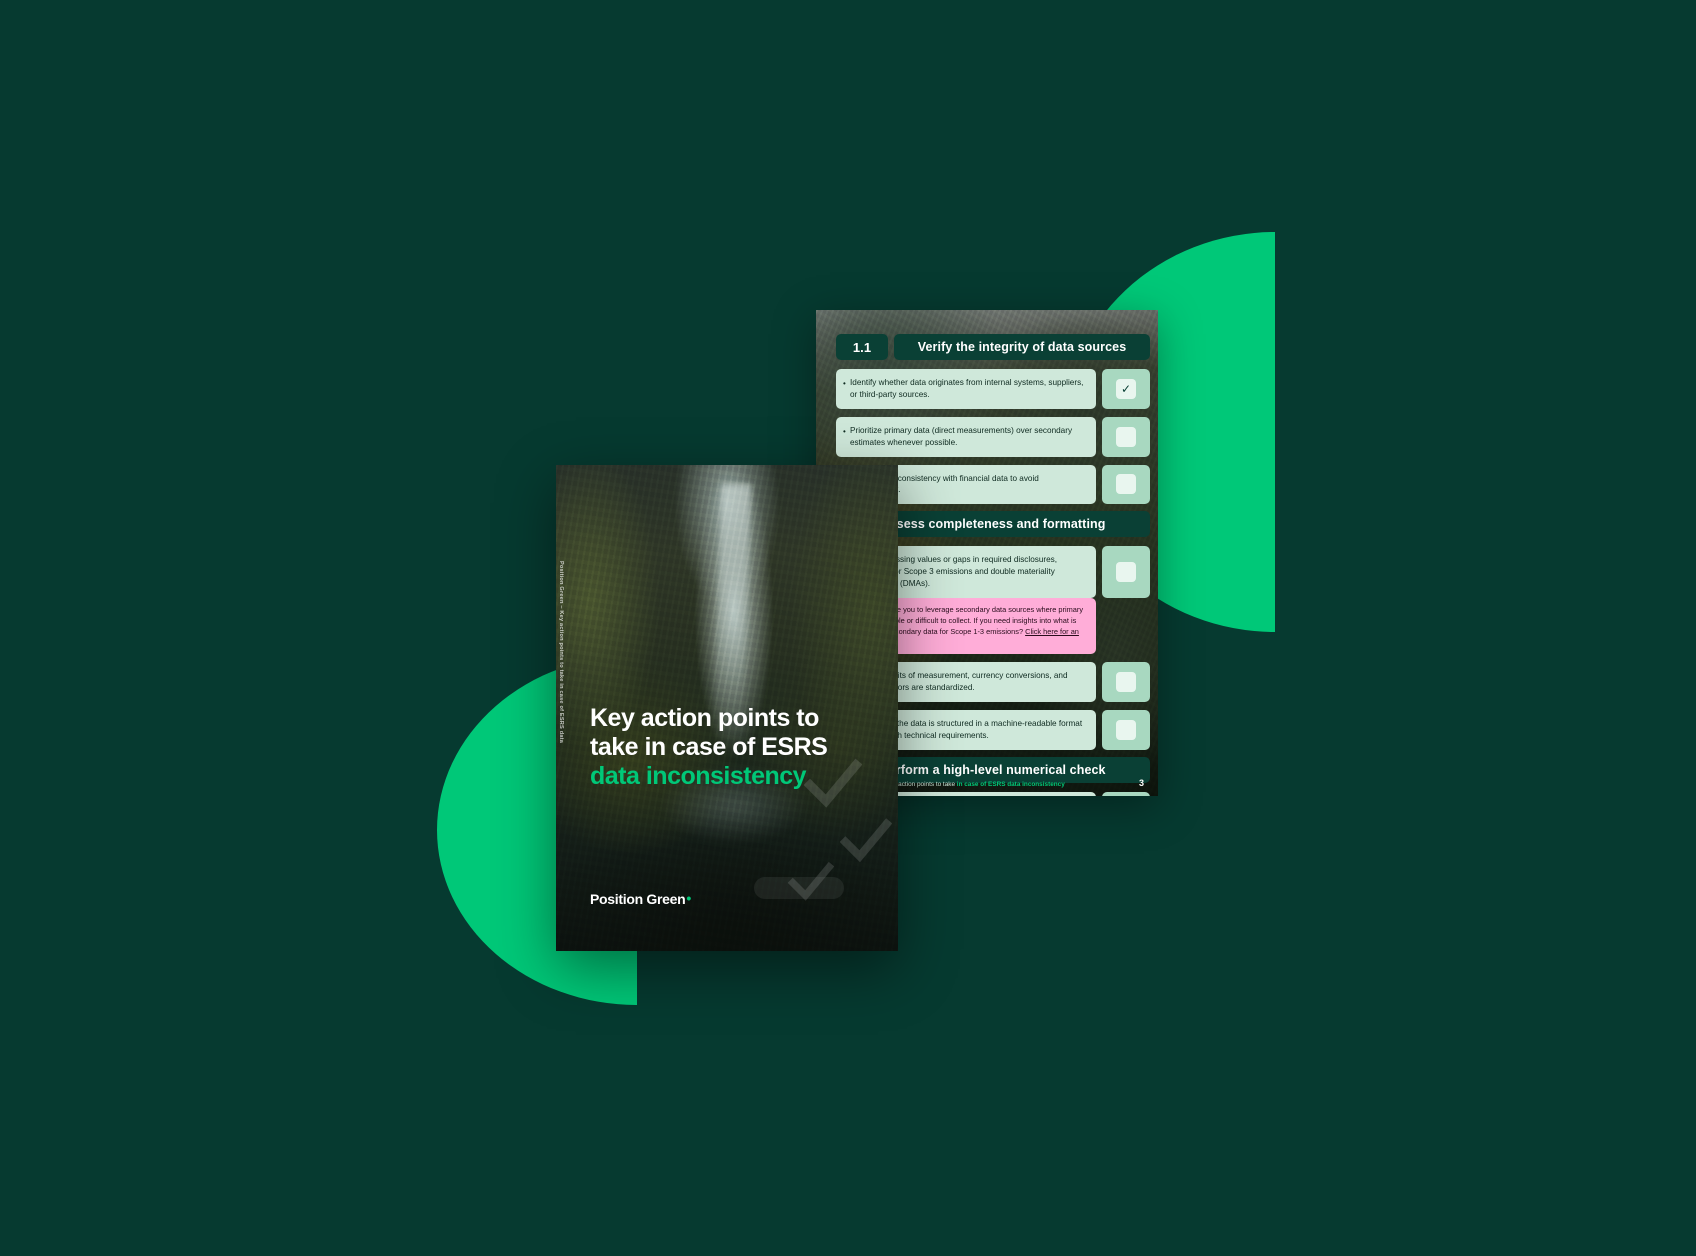 Image resolution: width=1696 pixels, height=1256 pixels. What do you see at coordinates (866, 841) in the screenshot?
I see `watermark-check-icon` at bounding box center [866, 841].